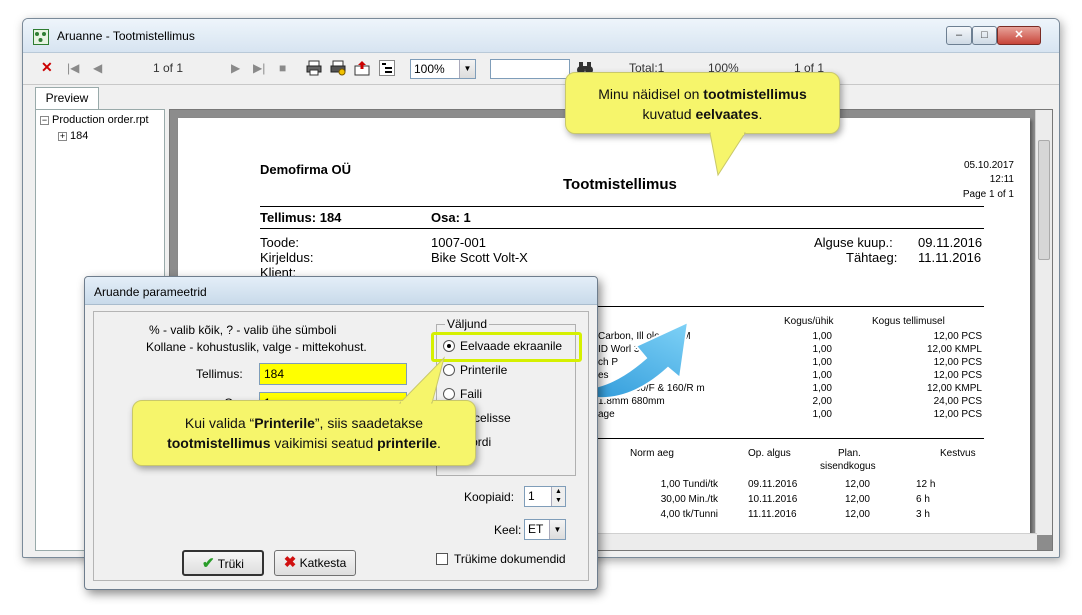  What do you see at coordinates (772, 514) in the screenshot?
I see `op-start-date: 11.11.2016` at bounding box center [772, 514].